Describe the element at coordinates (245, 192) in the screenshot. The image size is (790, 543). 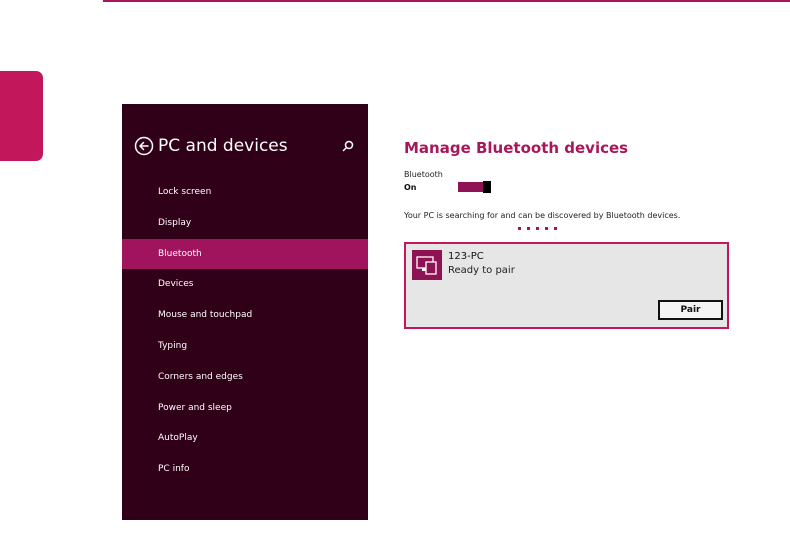
I see `sidebar-item-lock-screen: Lock screen` at that location.